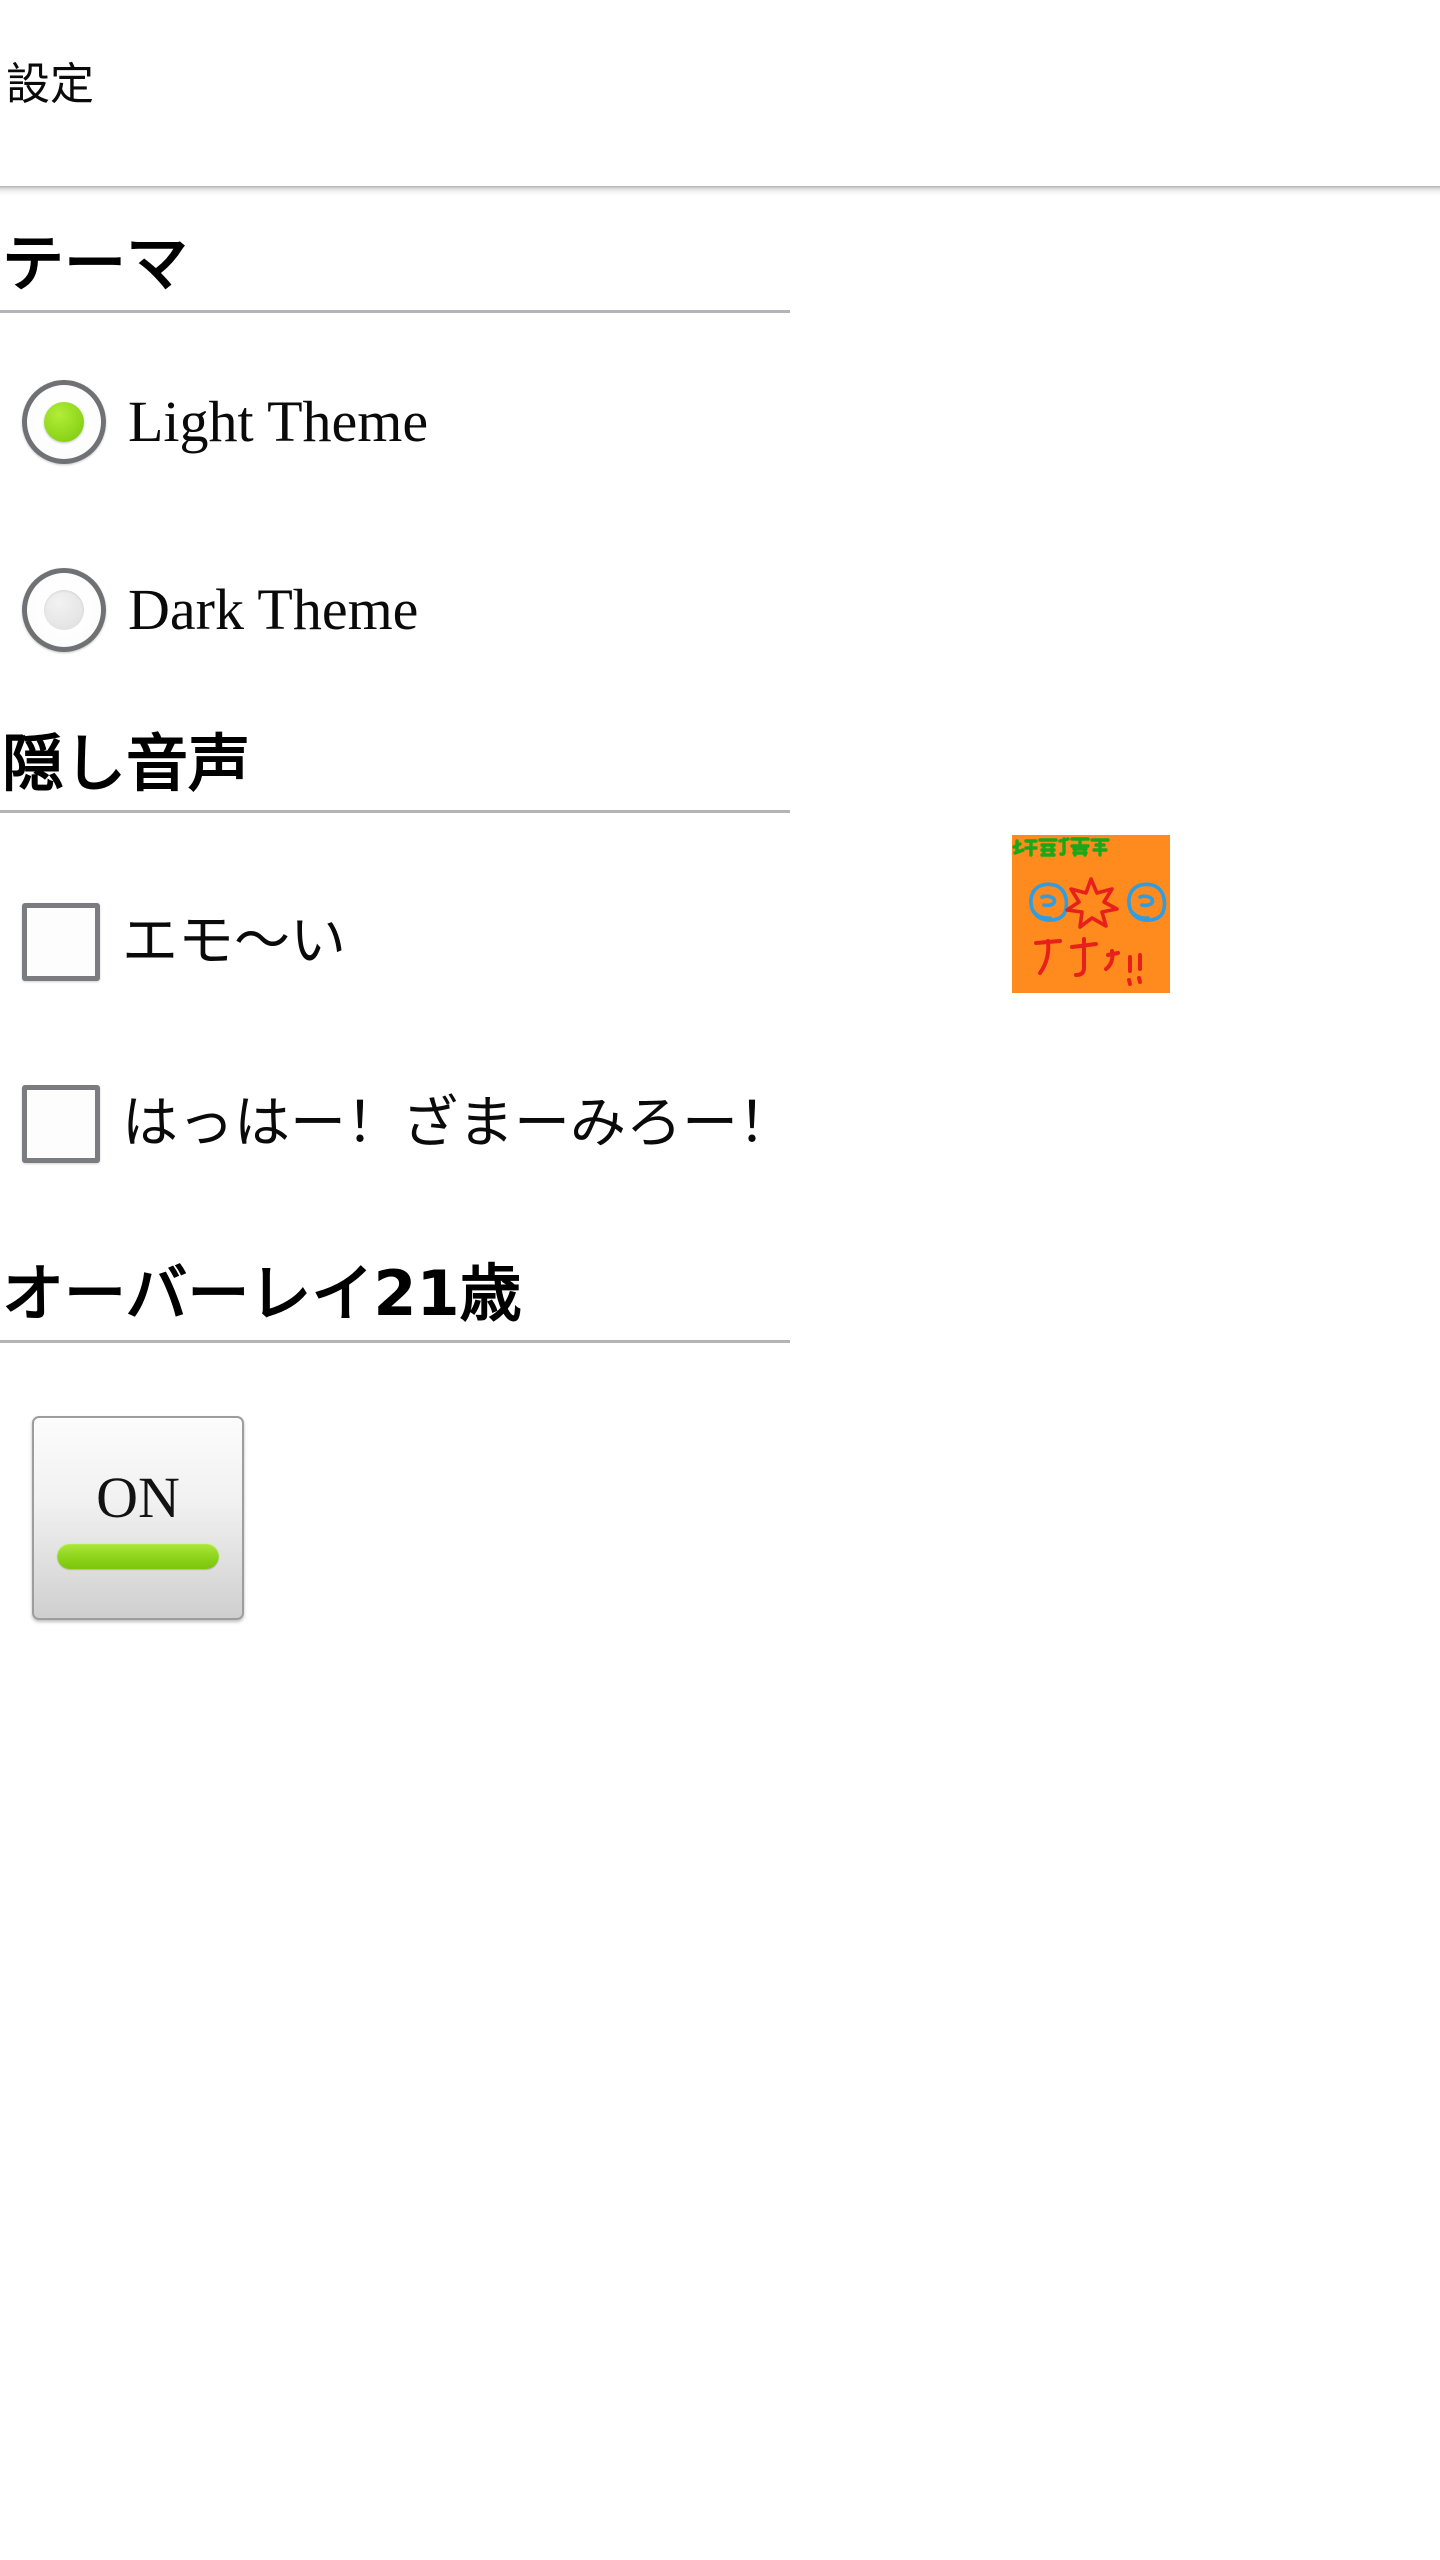  Describe the element at coordinates (234, 941) in the screenshot. I see `checkbox-label-emoi: エモ〜い` at that location.